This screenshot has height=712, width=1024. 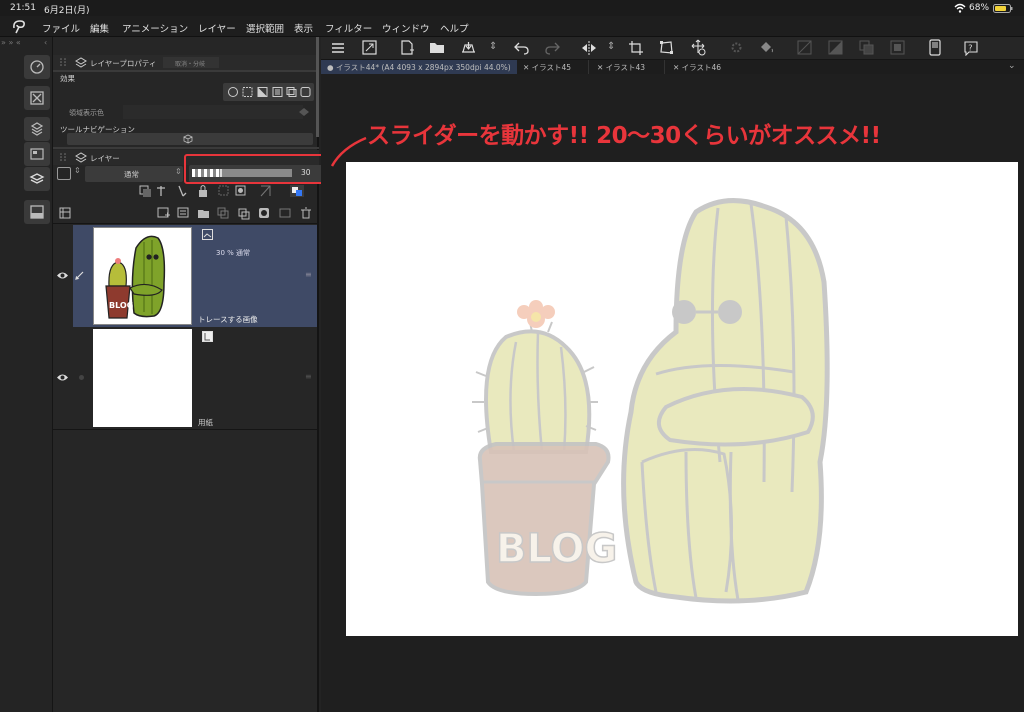 I want to click on layer-tab: レイヤー, so click(x=105, y=160).